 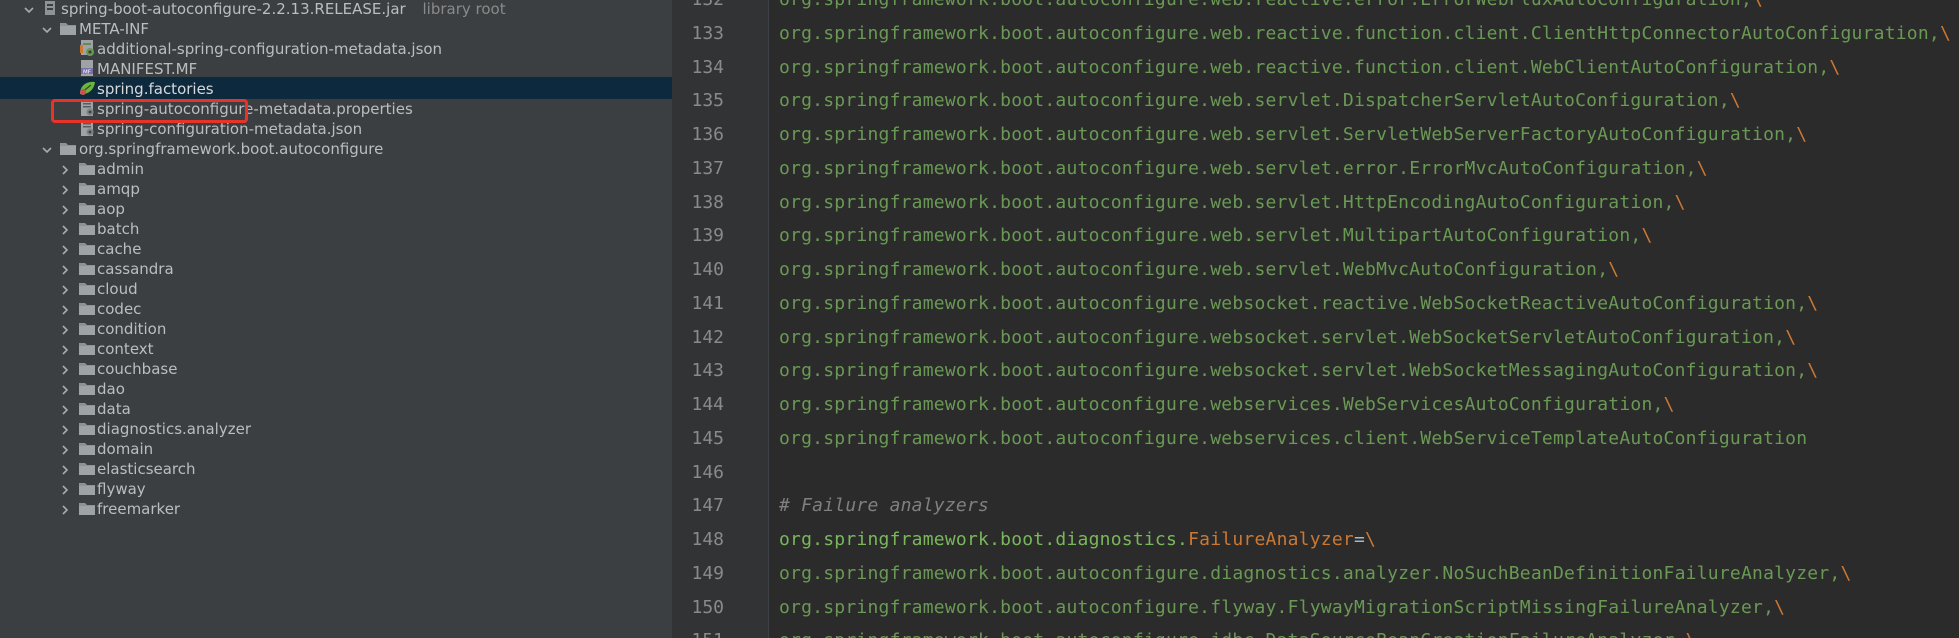 What do you see at coordinates (336, 248) in the screenshot?
I see `tree-item-cache: cache` at bounding box center [336, 248].